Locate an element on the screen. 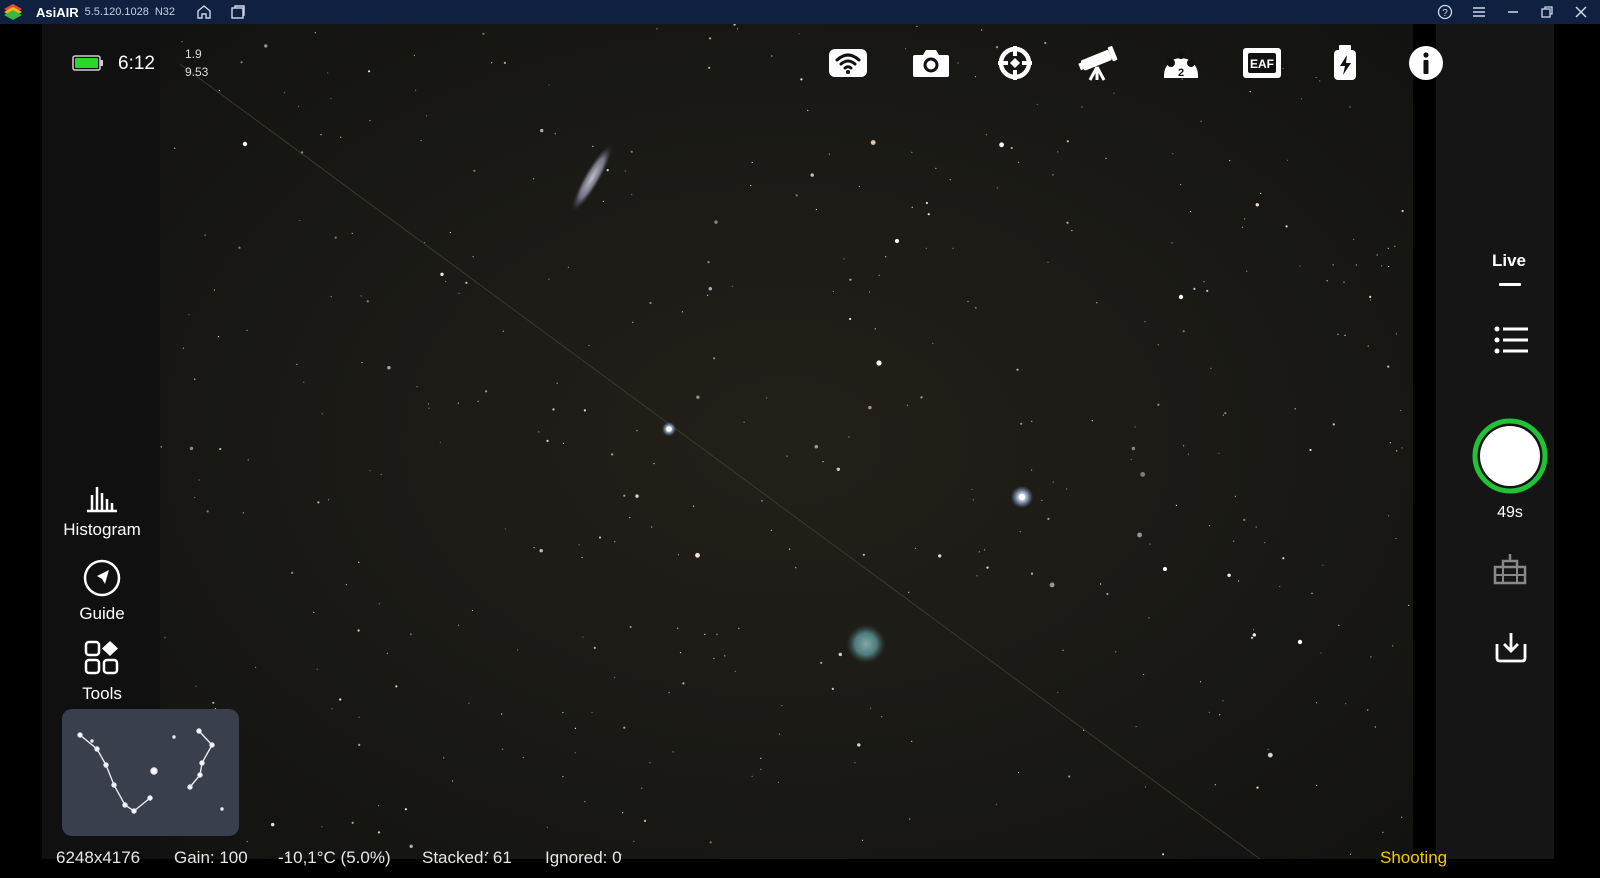  left-letterbox is located at coordinates (21, 451).